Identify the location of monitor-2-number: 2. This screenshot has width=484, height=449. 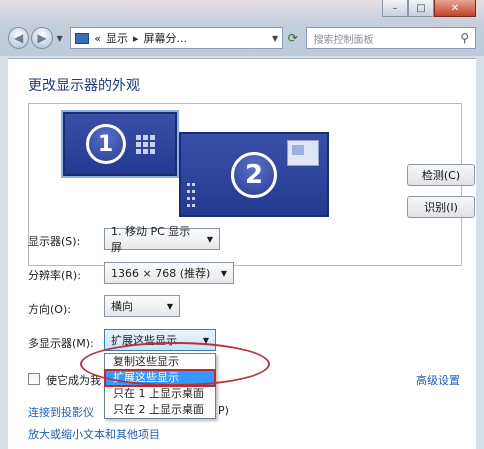
(254, 174).